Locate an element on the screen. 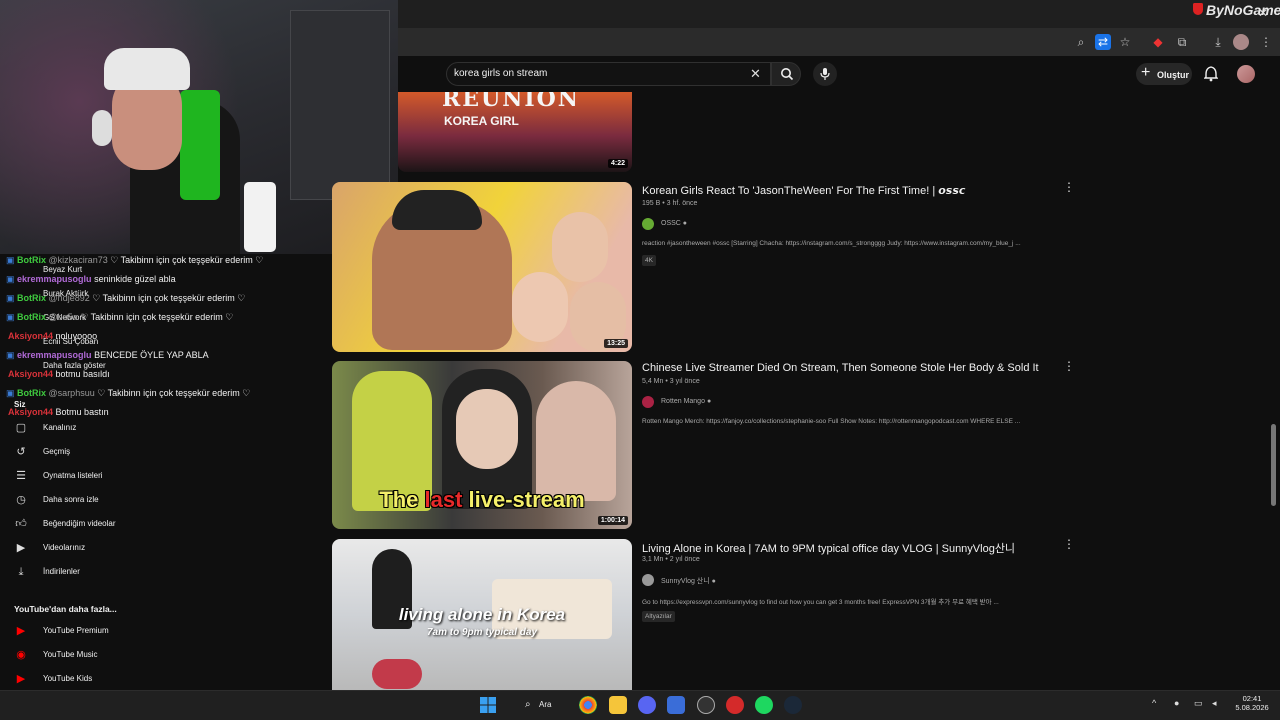 The image size is (1280, 720). steam-icon is located at coordinates (793, 705).